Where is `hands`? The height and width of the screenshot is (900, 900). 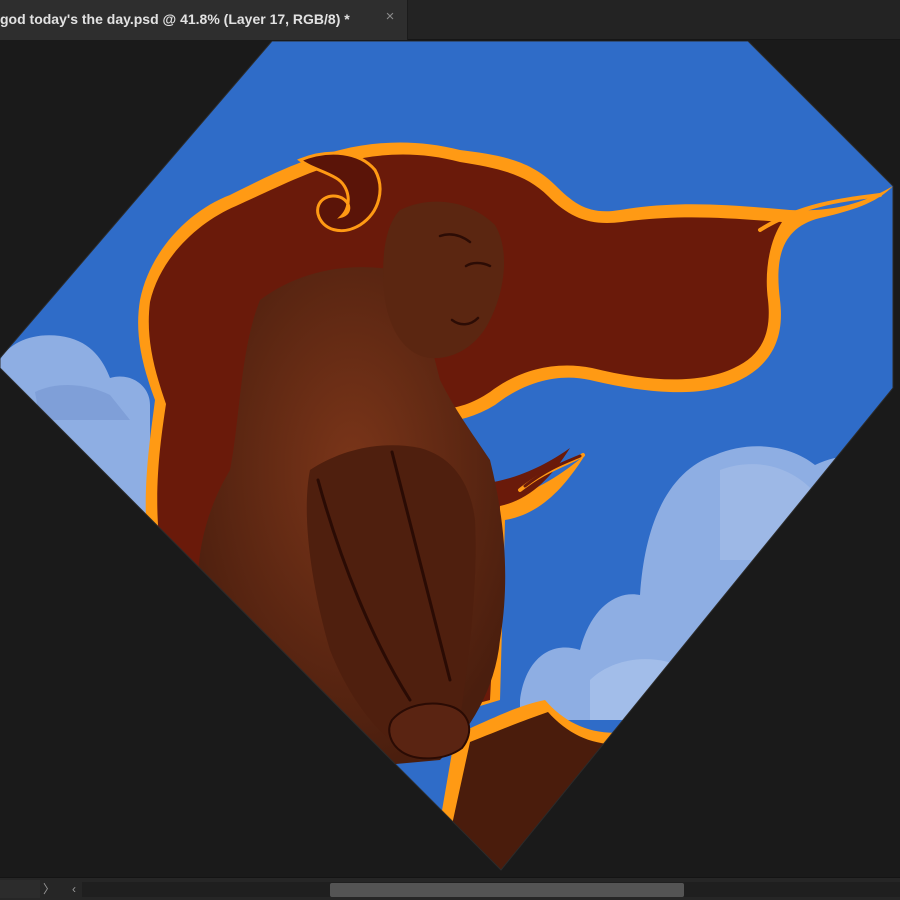
hands is located at coordinates (429, 731).